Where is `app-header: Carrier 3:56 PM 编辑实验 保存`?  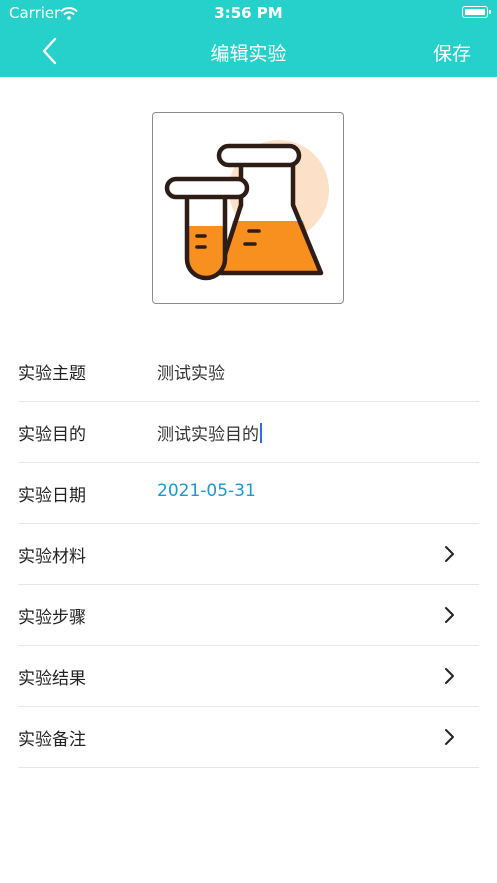 app-header: Carrier 3:56 PM 编辑实验 保存 is located at coordinates (248, 38).